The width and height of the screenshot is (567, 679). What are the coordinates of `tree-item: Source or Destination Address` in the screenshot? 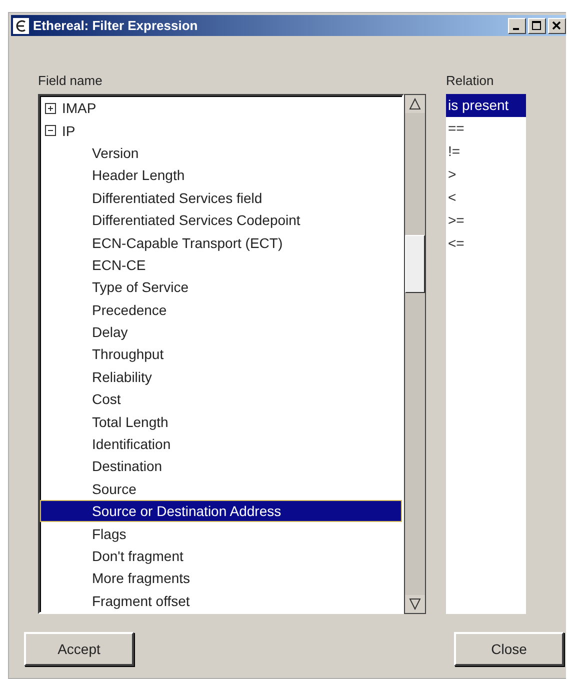 It's located at (221, 511).